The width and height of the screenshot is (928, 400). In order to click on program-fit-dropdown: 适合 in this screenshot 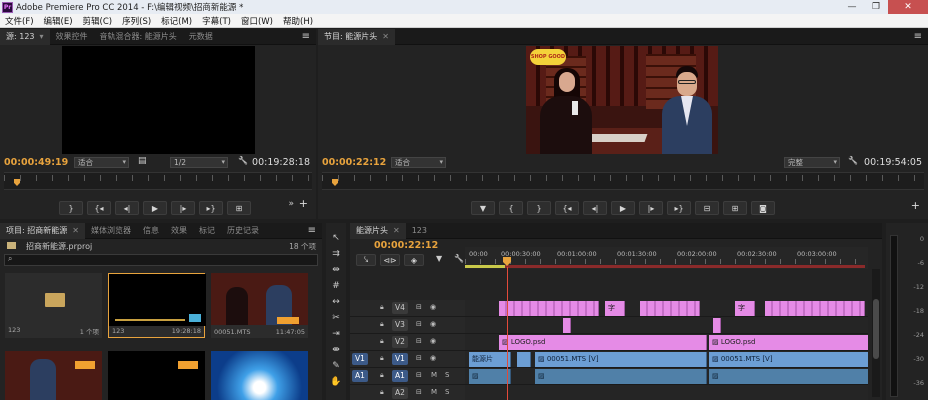, I will do `click(418, 162)`.